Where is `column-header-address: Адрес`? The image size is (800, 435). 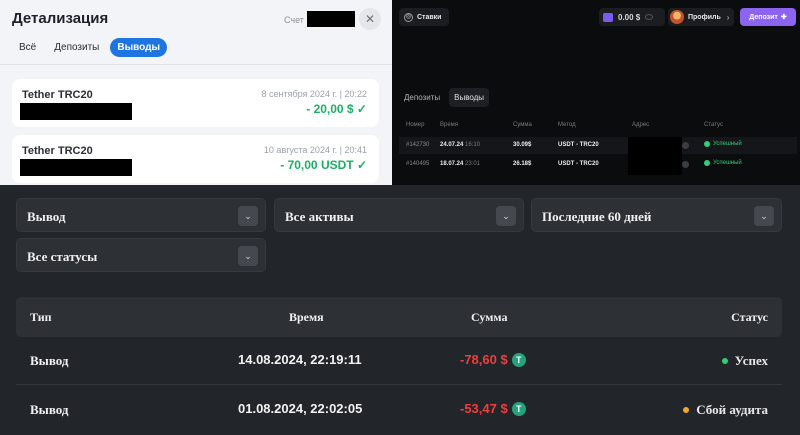 column-header-address: Адрес is located at coordinates (641, 125).